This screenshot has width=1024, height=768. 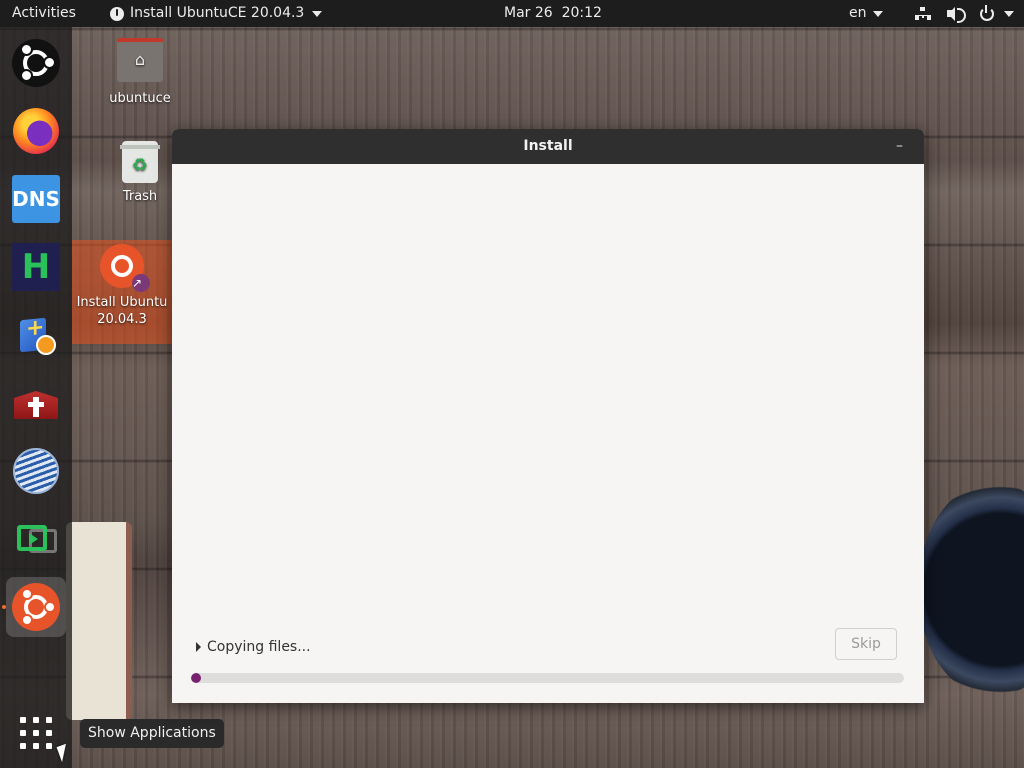 I want to click on media-icon, so click(x=36, y=539).